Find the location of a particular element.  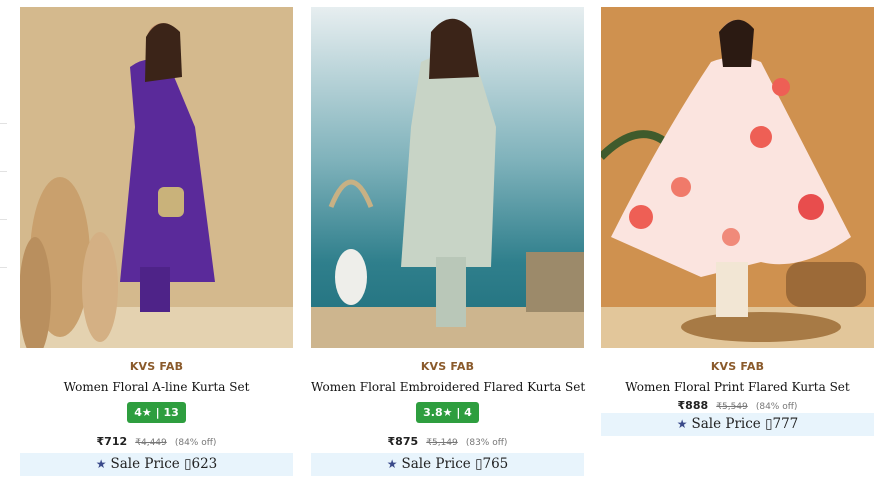

selling-price: ₹888 is located at coordinates (693, 405).